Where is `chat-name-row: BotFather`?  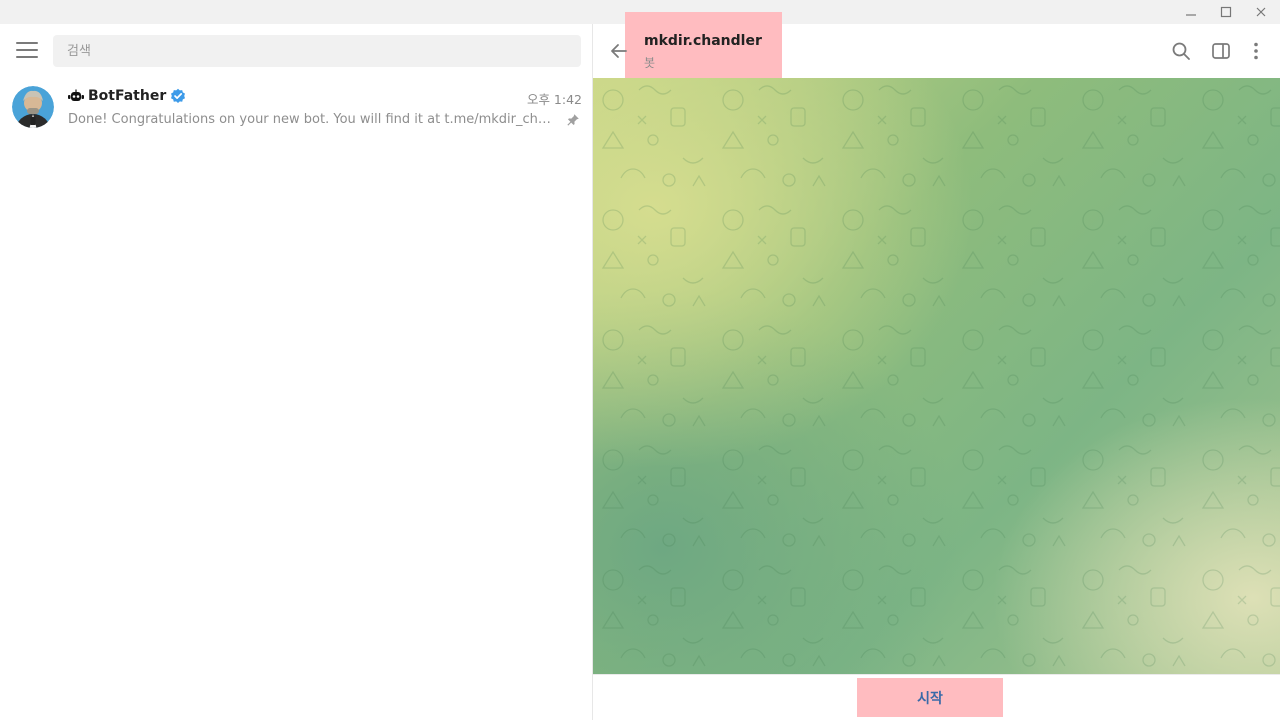 chat-name-row: BotFather is located at coordinates (127, 96).